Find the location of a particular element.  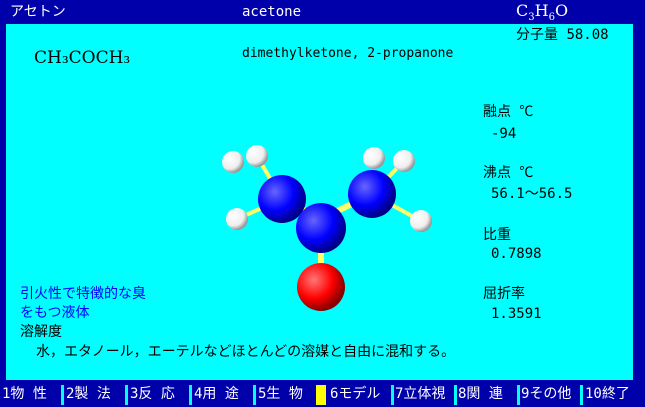

fkey-5-biology: 5生 物 is located at coordinates (280, 394).